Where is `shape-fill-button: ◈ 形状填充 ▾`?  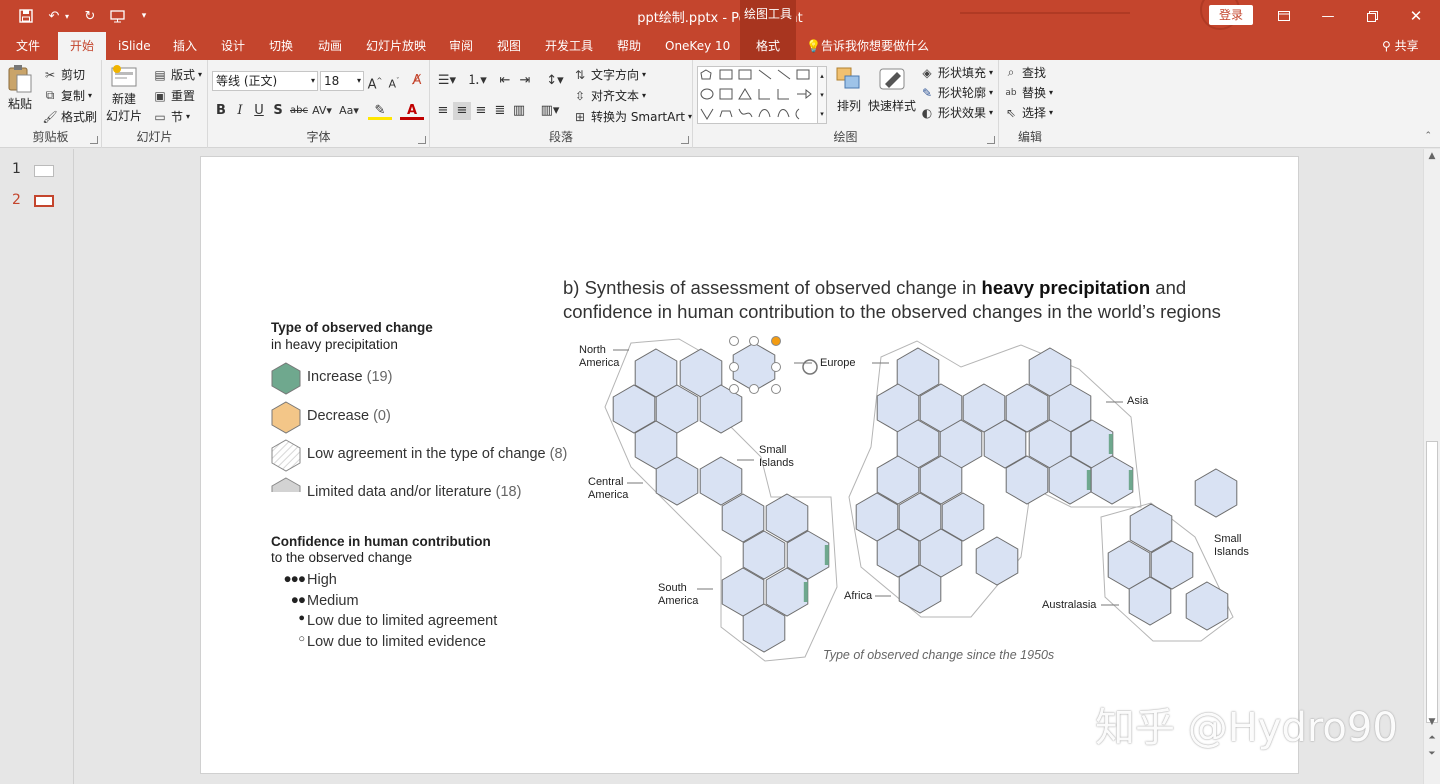
shape-fill-button: ◈ 形状填充 ▾ is located at coordinates (956, 72).